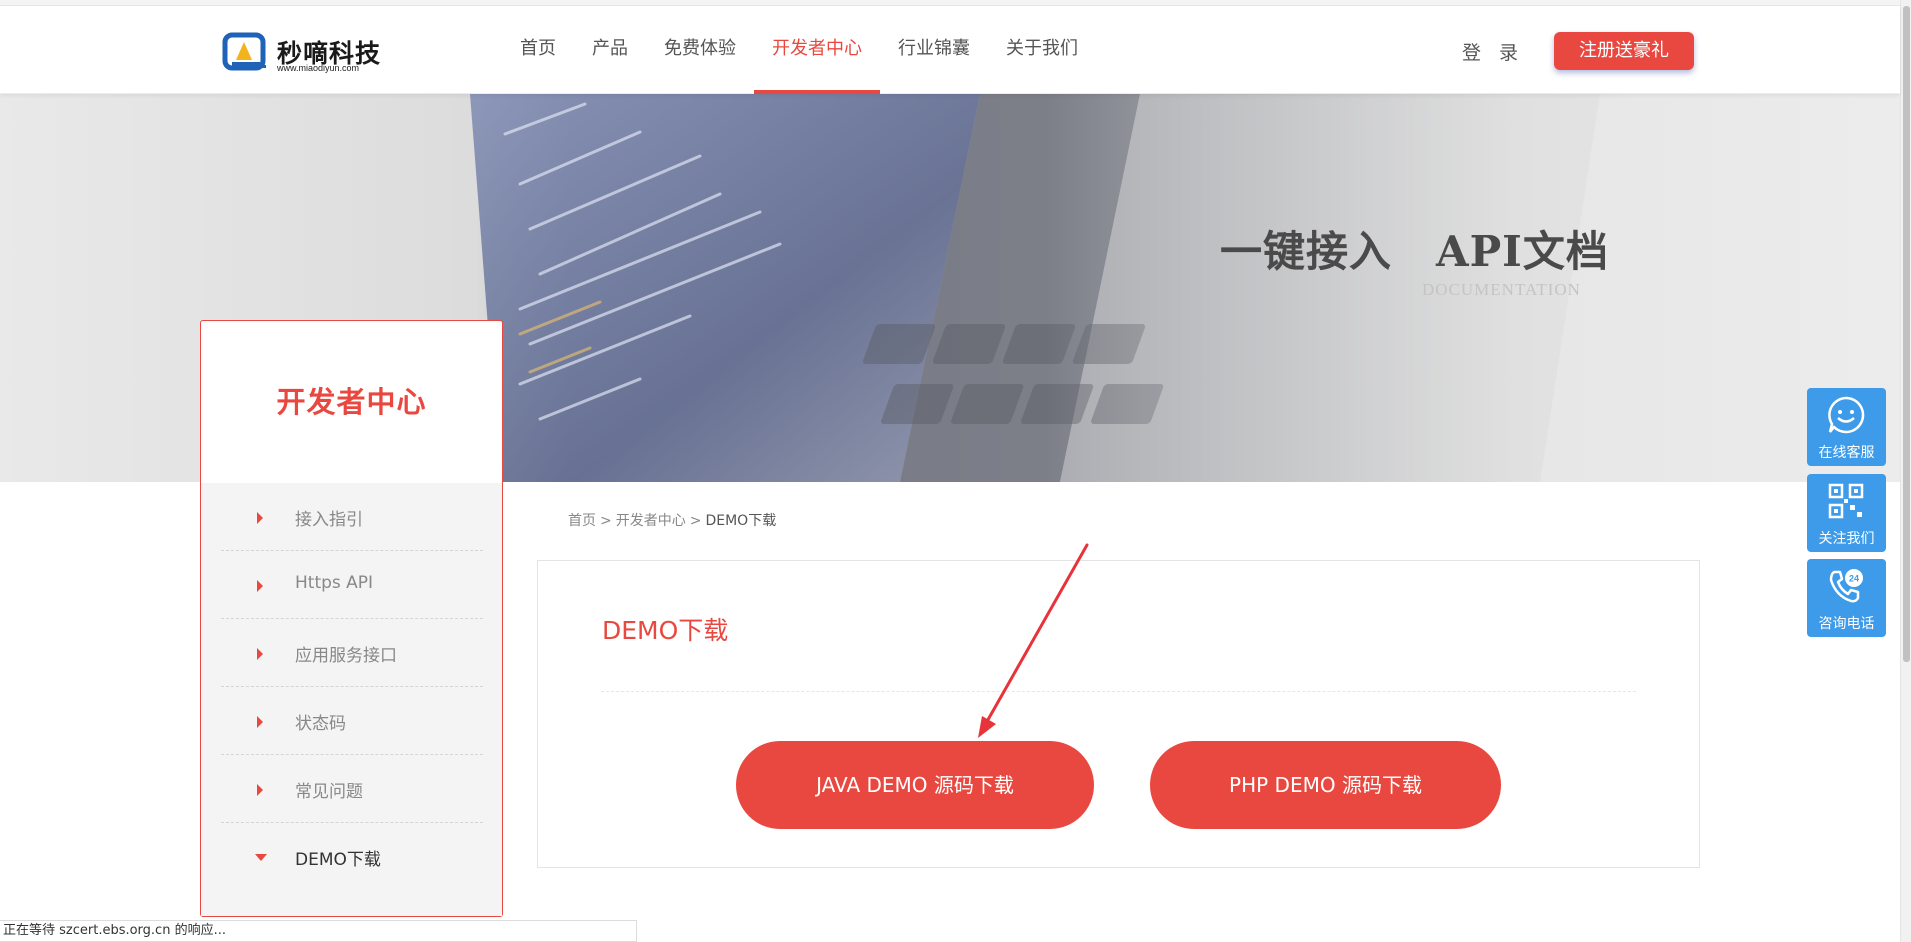 The image size is (1911, 942). Describe the element at coordinates (334, 583) in the screenshot. I see `sidebar-item-label: Https API` at that location.